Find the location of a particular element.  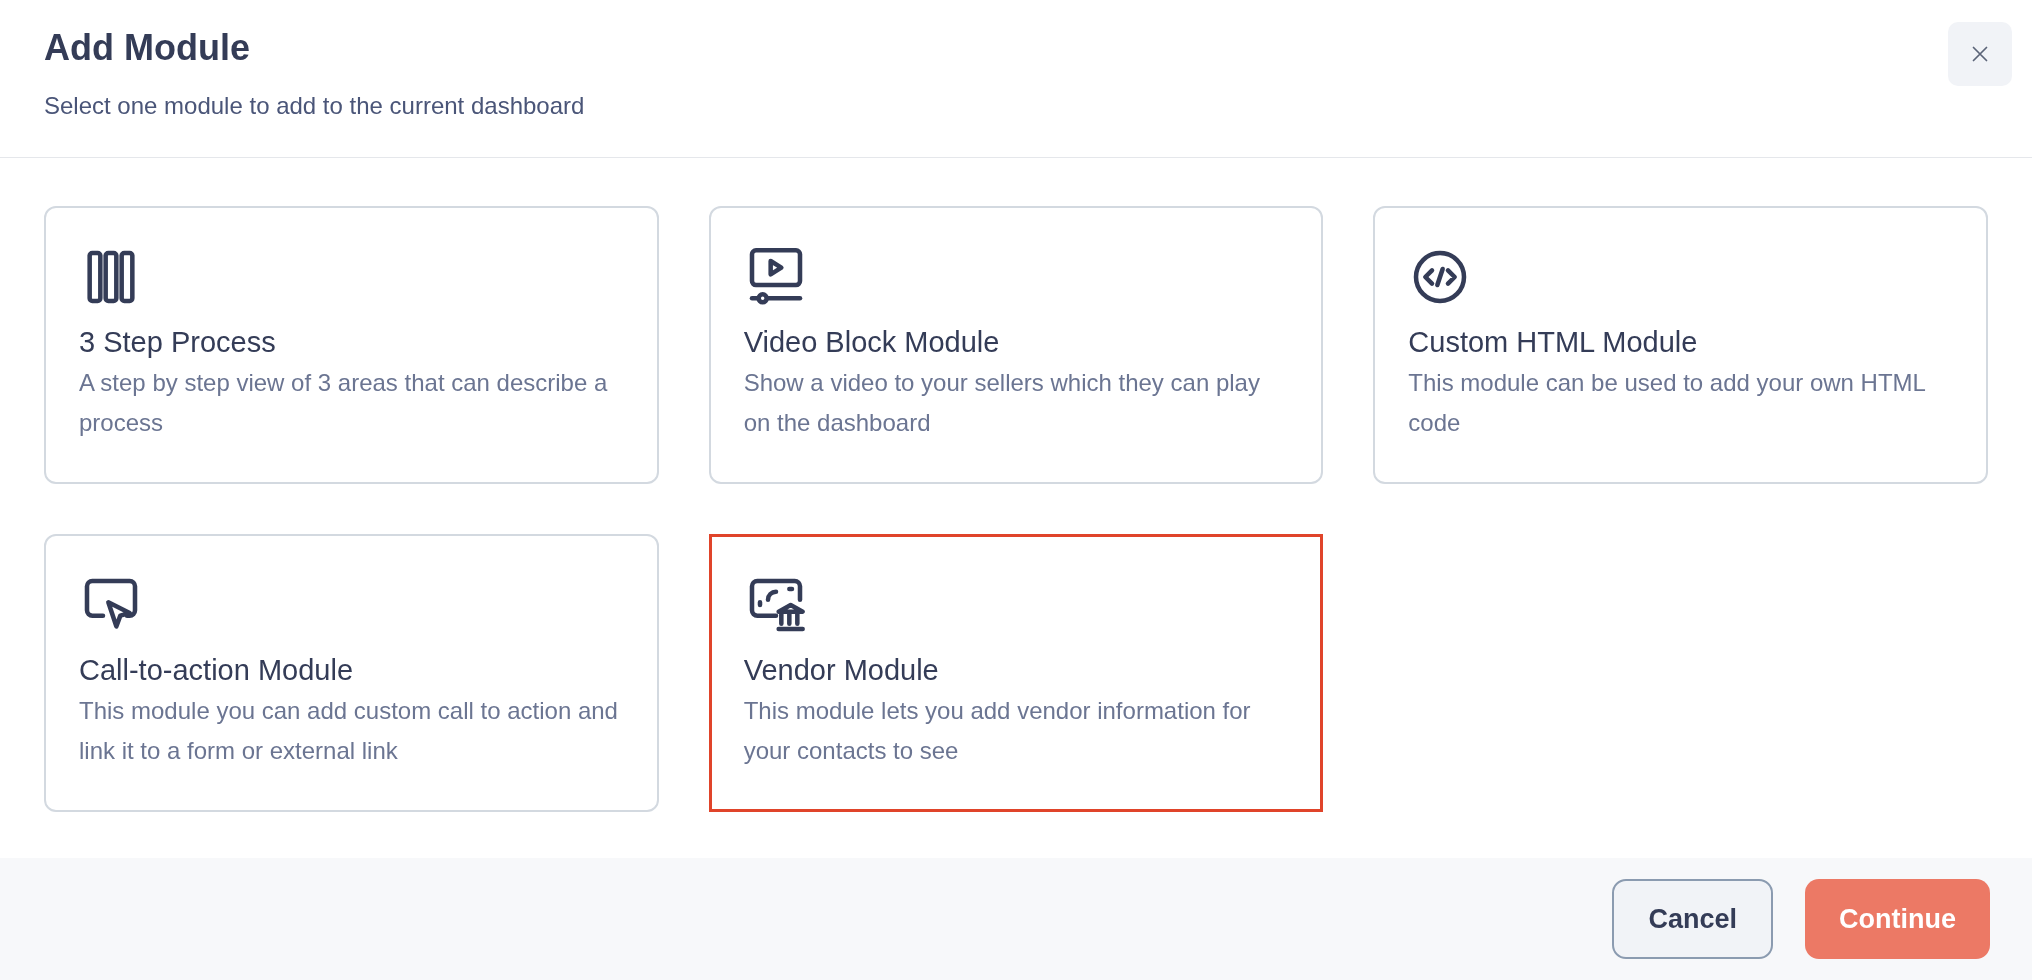

module-description: This module can be used to add your own HTML code is located at coordinates (1667, 403).